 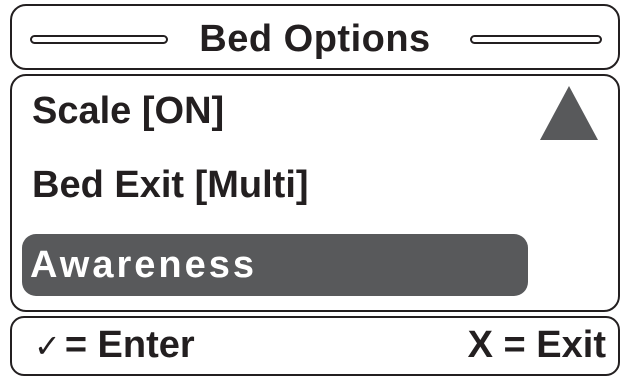 What do you see at coordinates (537, 345) in the screenshot?
I see `exit-hint: X = Exit` at bounding box center [537, 345].